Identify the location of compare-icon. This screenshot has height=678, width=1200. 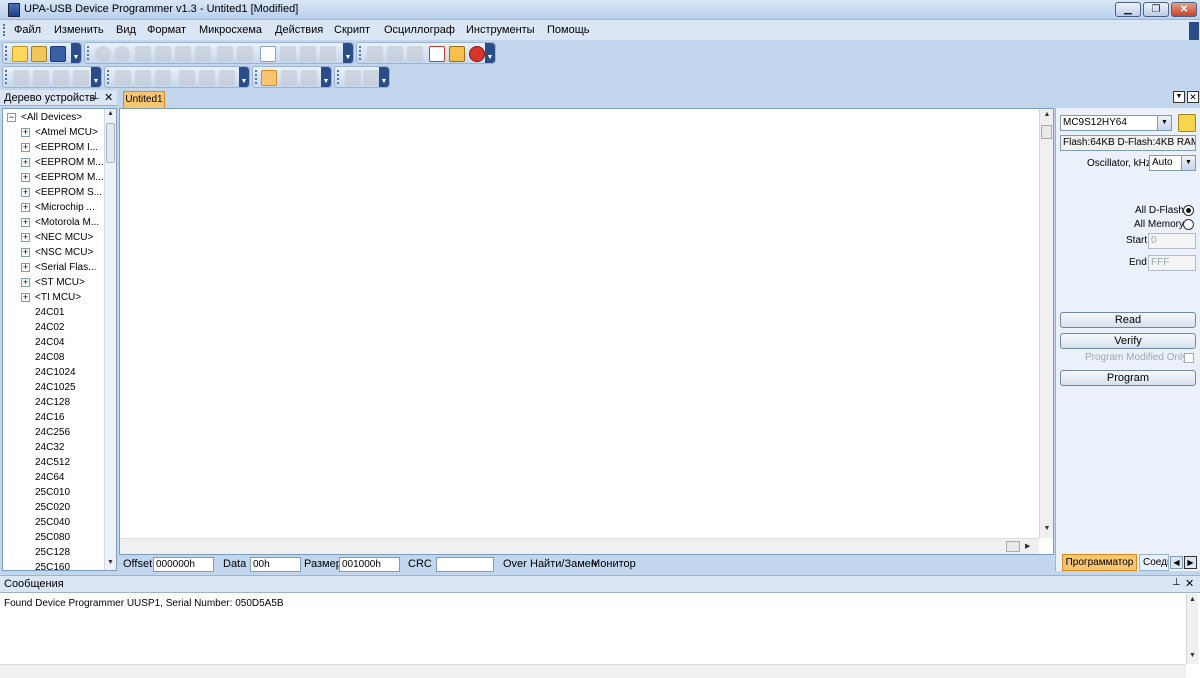
(328, 54).